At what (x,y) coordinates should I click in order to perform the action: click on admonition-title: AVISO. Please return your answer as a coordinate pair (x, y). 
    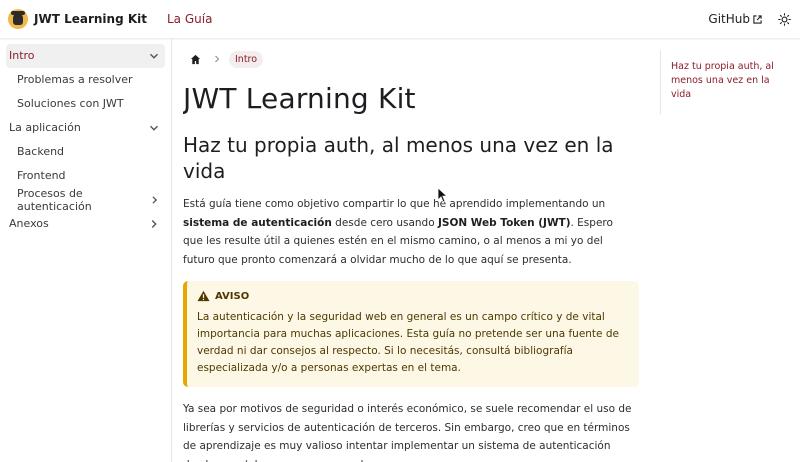
    Looking at the image, I should click on (232, 296).